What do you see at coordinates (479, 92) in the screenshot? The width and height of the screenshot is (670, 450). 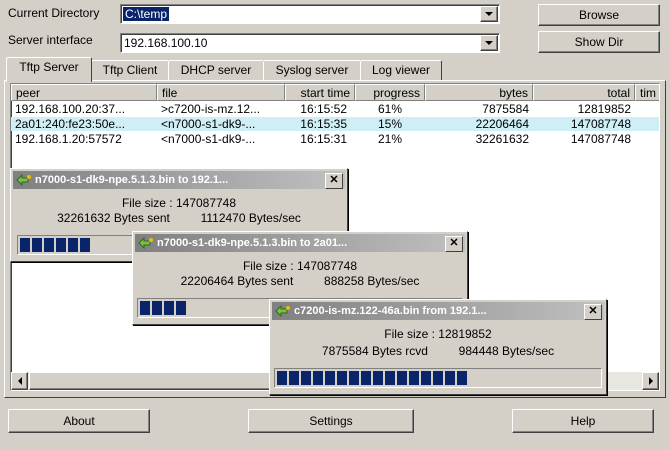 I see `column-header-bytes: bytes` at bounding box center [479, 92].